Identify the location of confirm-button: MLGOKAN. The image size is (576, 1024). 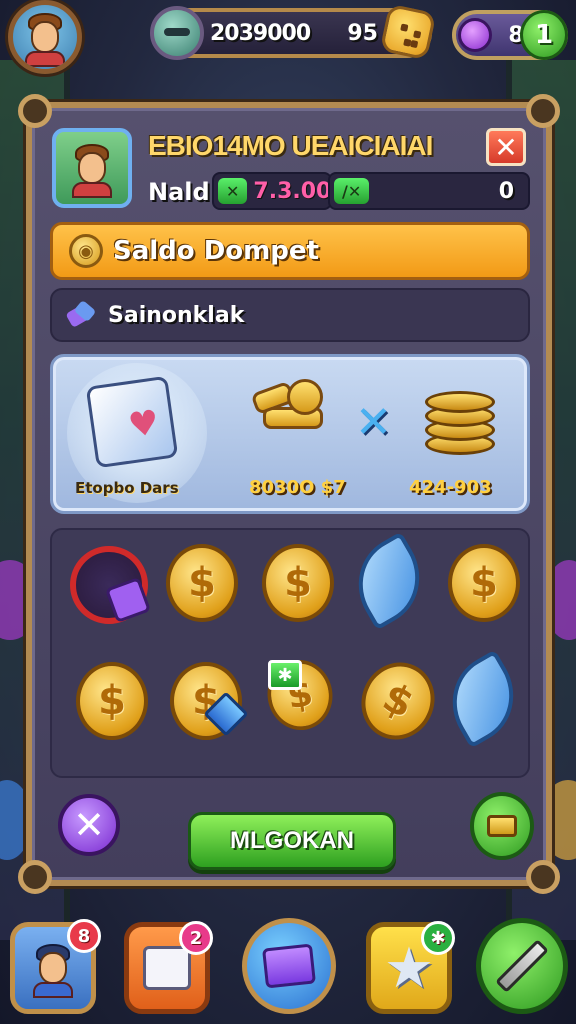
(292, 841).